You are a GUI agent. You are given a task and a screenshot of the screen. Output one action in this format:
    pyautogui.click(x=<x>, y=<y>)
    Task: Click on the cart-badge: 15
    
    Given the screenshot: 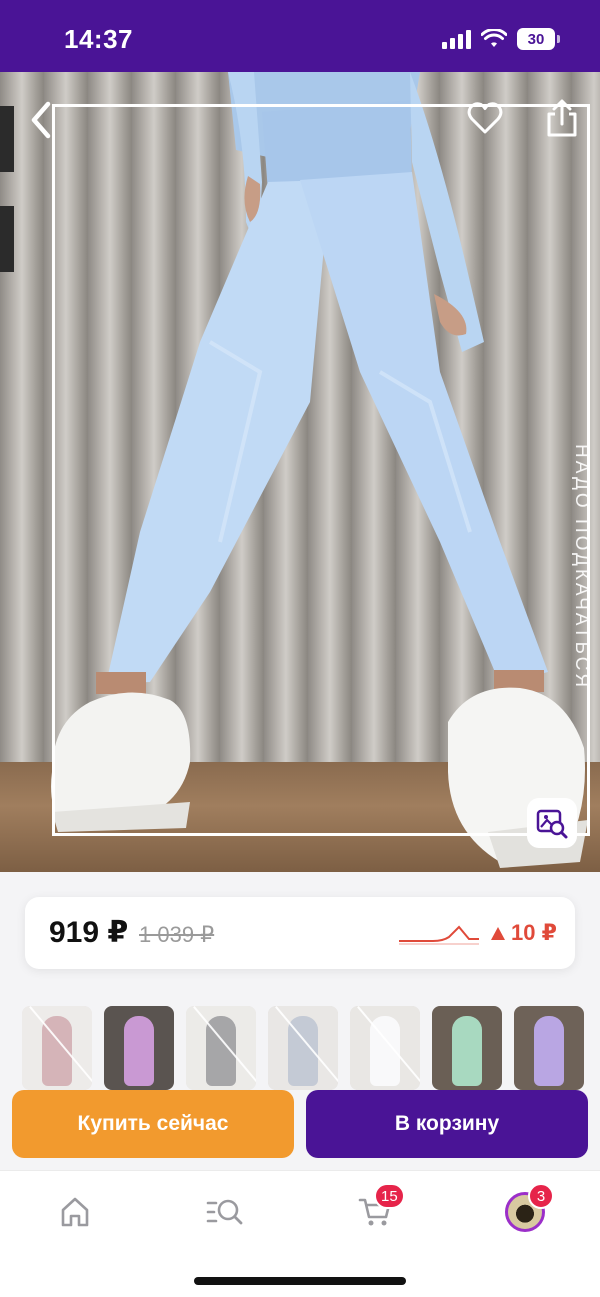 What is the action you would take?
    pyautogui.click(x=389, y=1196)
    